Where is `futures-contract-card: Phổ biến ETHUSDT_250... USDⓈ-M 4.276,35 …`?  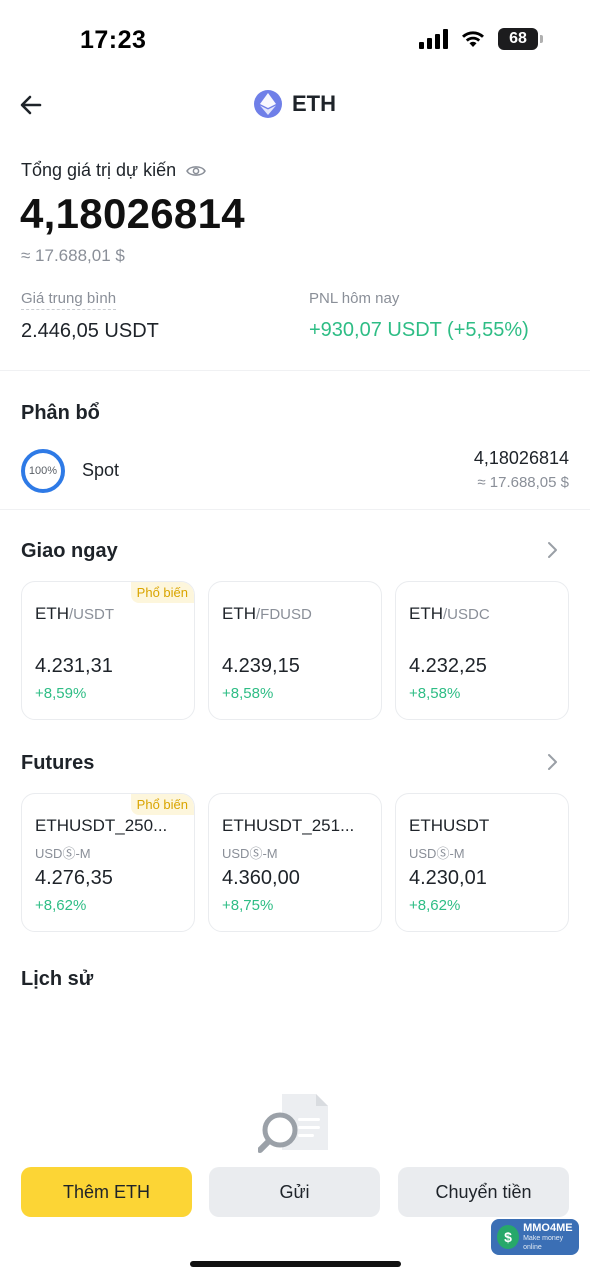
futures-contract-card: Phổ biến ETHUSDT_250... USDⓈ-M 4.276,35 … is located at coordinates (108, 862).